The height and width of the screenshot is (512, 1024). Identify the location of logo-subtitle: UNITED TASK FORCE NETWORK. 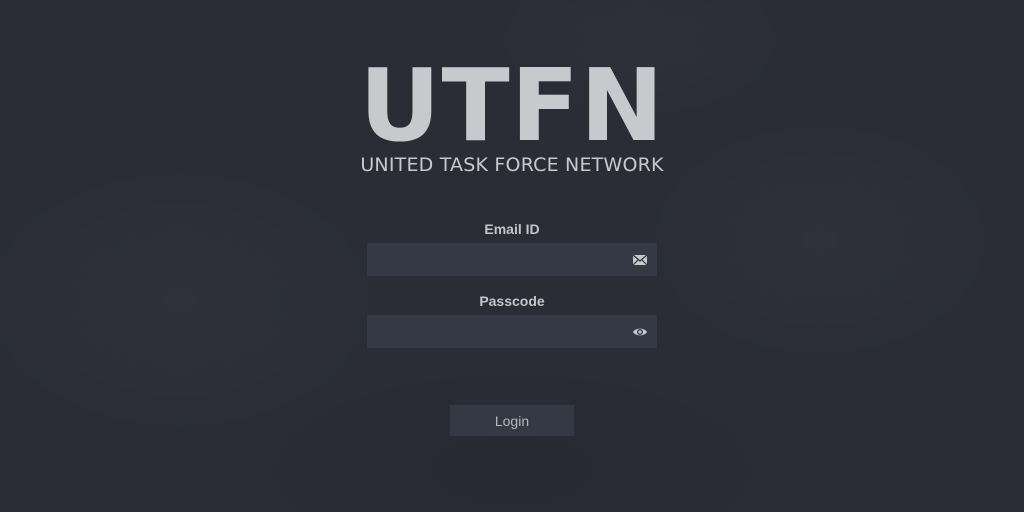
(512, 165).